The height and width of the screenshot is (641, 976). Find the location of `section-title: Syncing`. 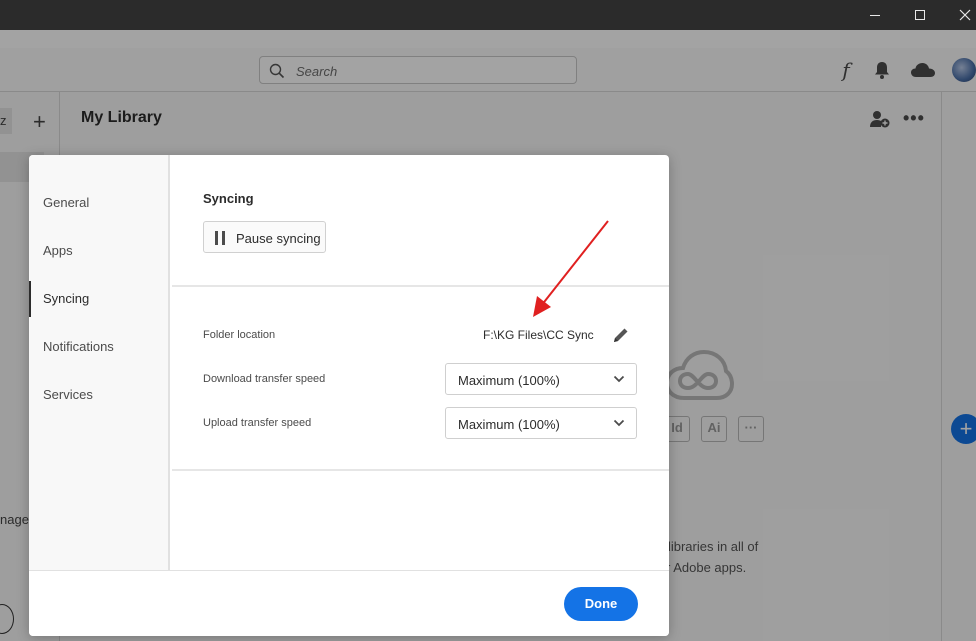

section-title: Syncing is located at coordinates (228, 198).